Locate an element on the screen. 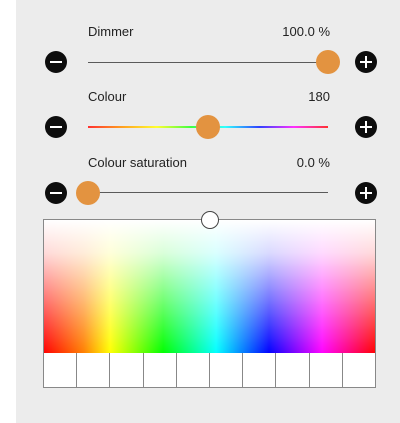 The height and width of the screenshot is (423, 400). saturation-decrease-button is located at coordinates (56, 193).